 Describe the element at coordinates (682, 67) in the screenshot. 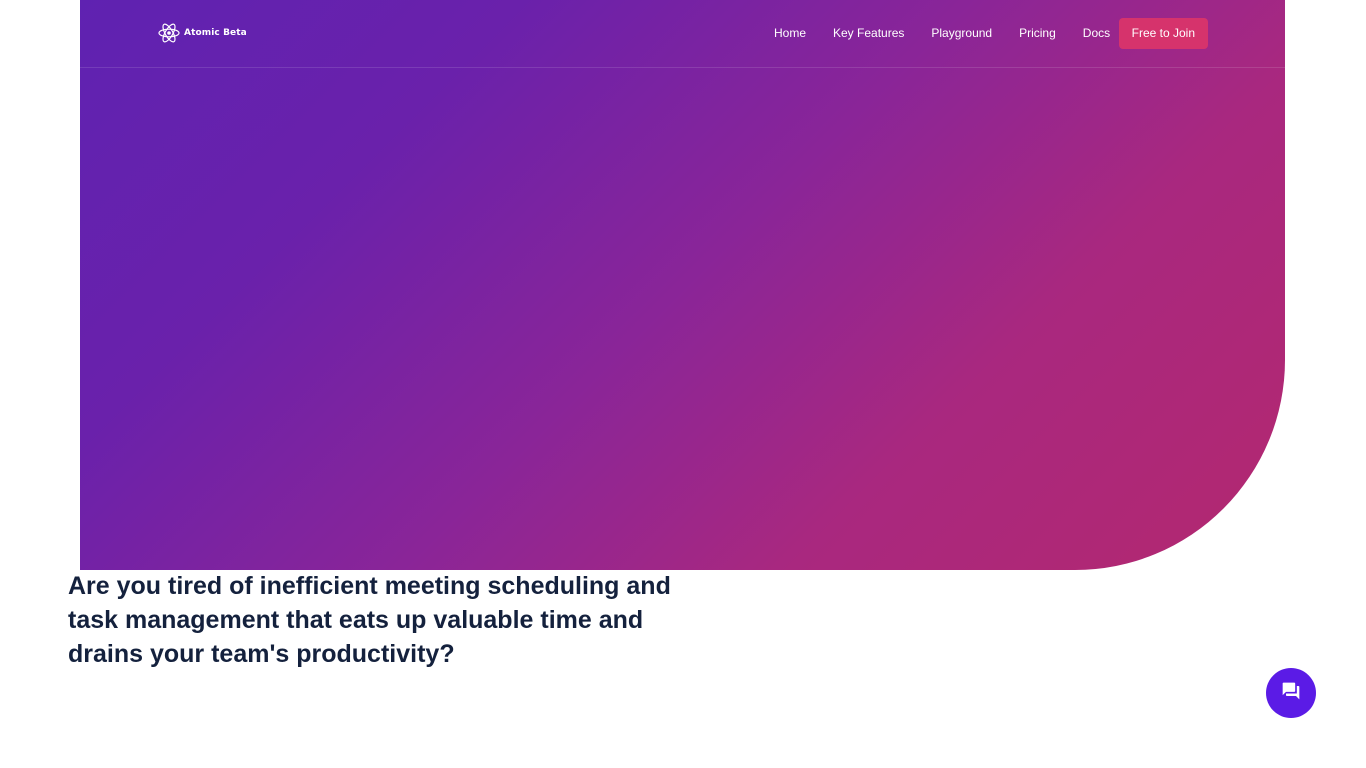

I see `nav-divider` at that location.